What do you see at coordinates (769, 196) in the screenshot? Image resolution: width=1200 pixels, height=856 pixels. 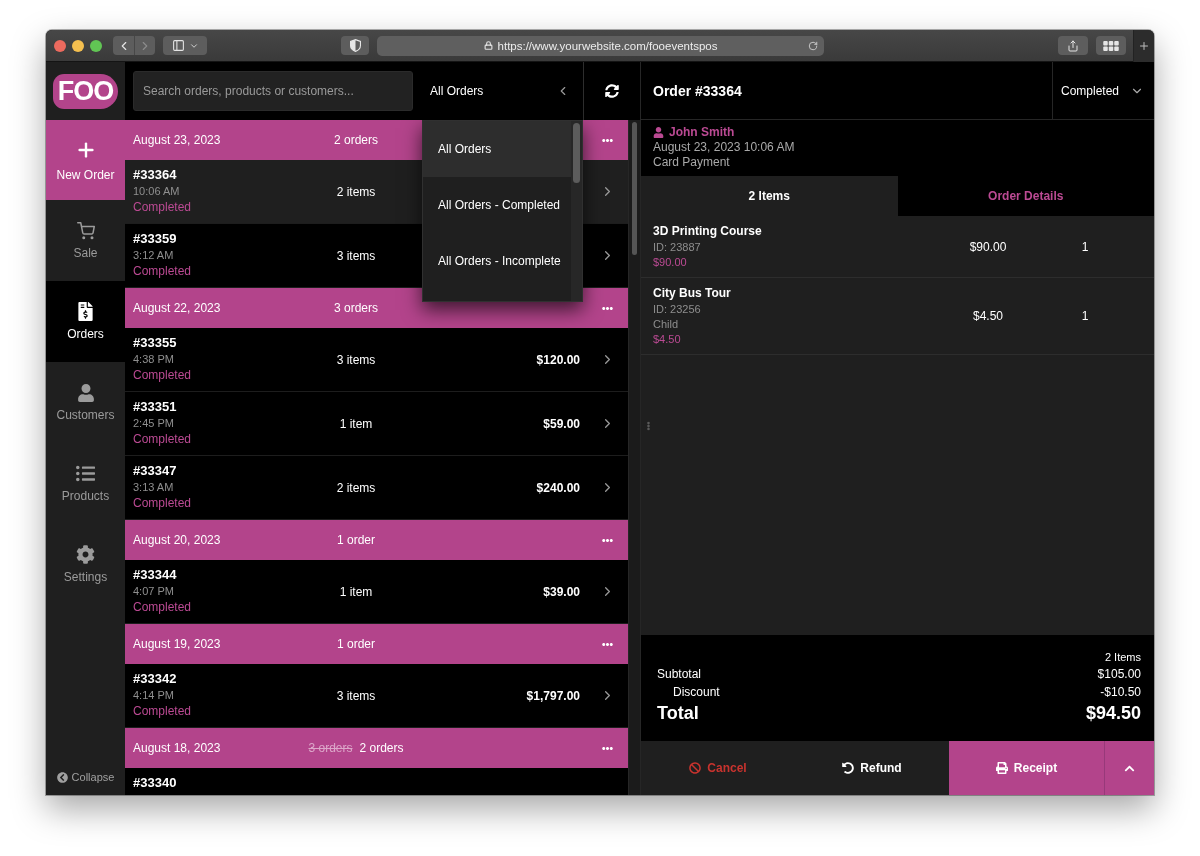 I see `tab: 2 Items` at bounding box center [769, 196].